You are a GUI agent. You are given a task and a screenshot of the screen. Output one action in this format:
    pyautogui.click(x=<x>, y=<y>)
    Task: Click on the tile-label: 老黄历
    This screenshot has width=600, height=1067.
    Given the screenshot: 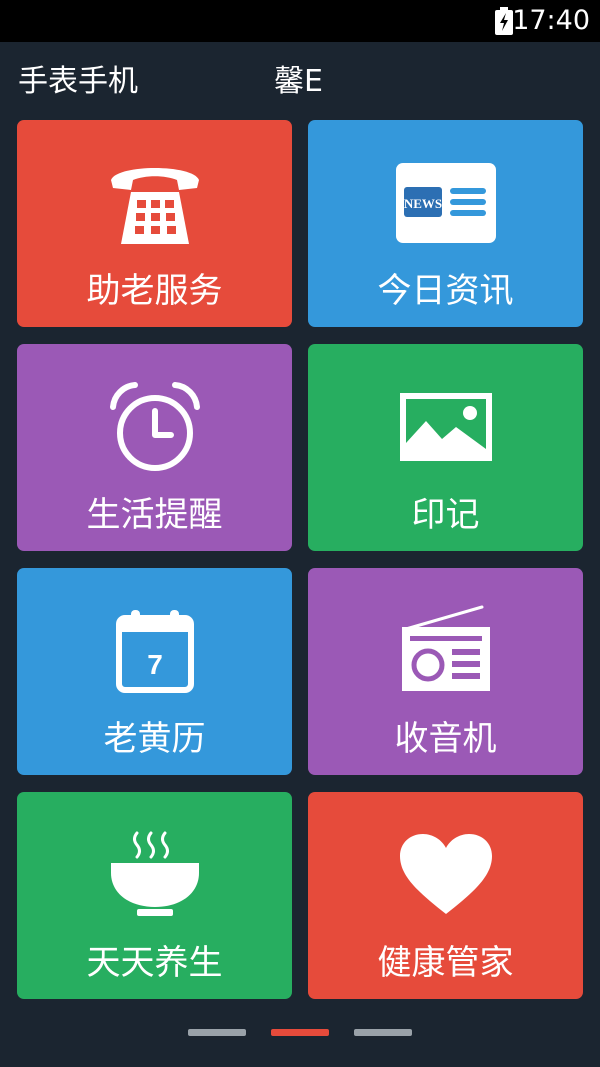 What is the action you would take?
    pyautogui.click(x=154, y=739)
    